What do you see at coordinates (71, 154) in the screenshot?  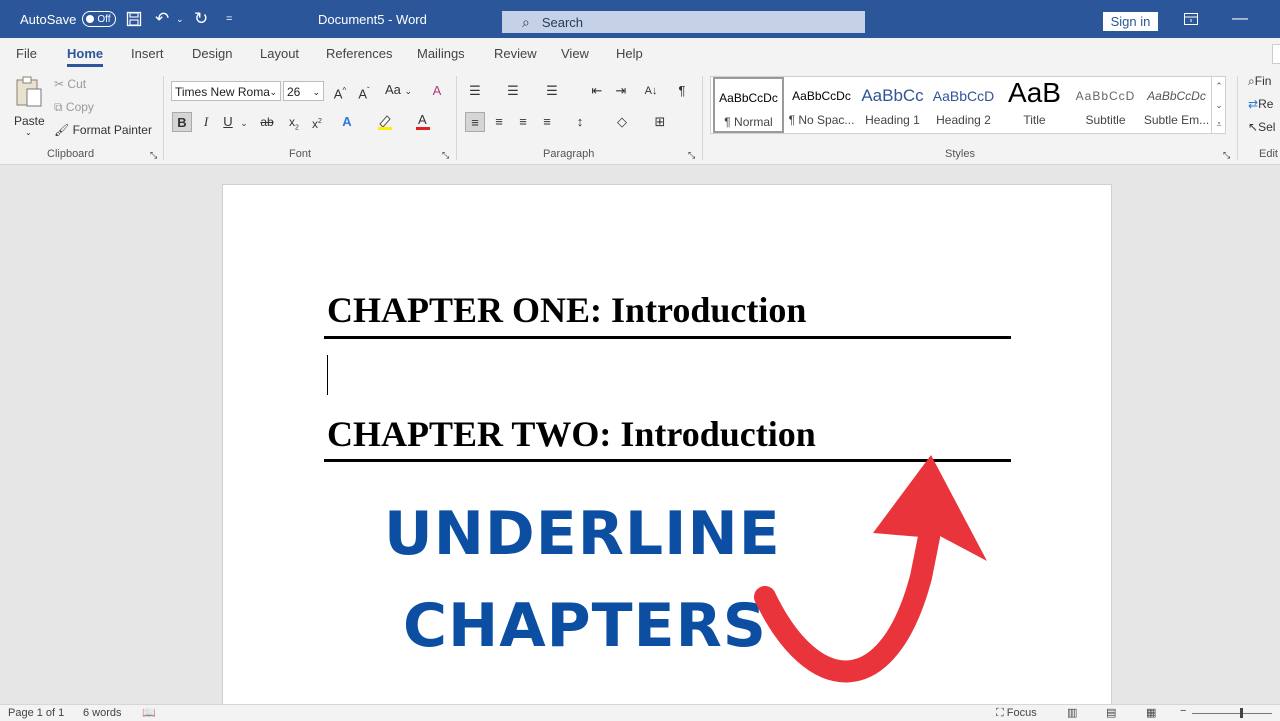 I see `clipboard-group-label: Clipboard` at bounding box center [71, 154].